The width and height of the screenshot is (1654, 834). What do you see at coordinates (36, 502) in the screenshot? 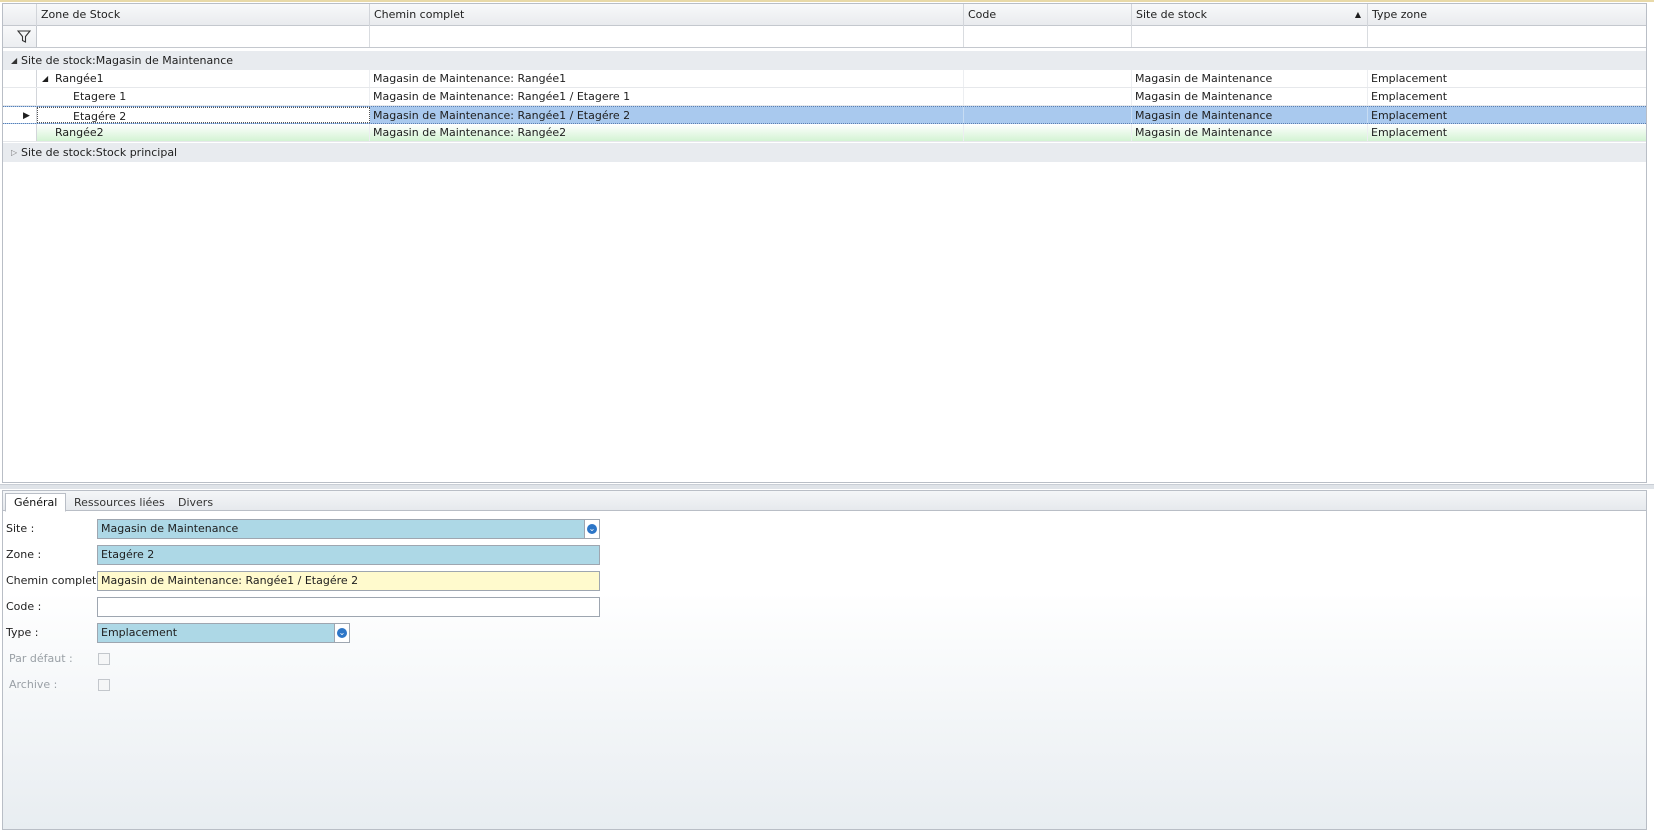
I see `tab-general: Général` at bounding box center [36, 502].